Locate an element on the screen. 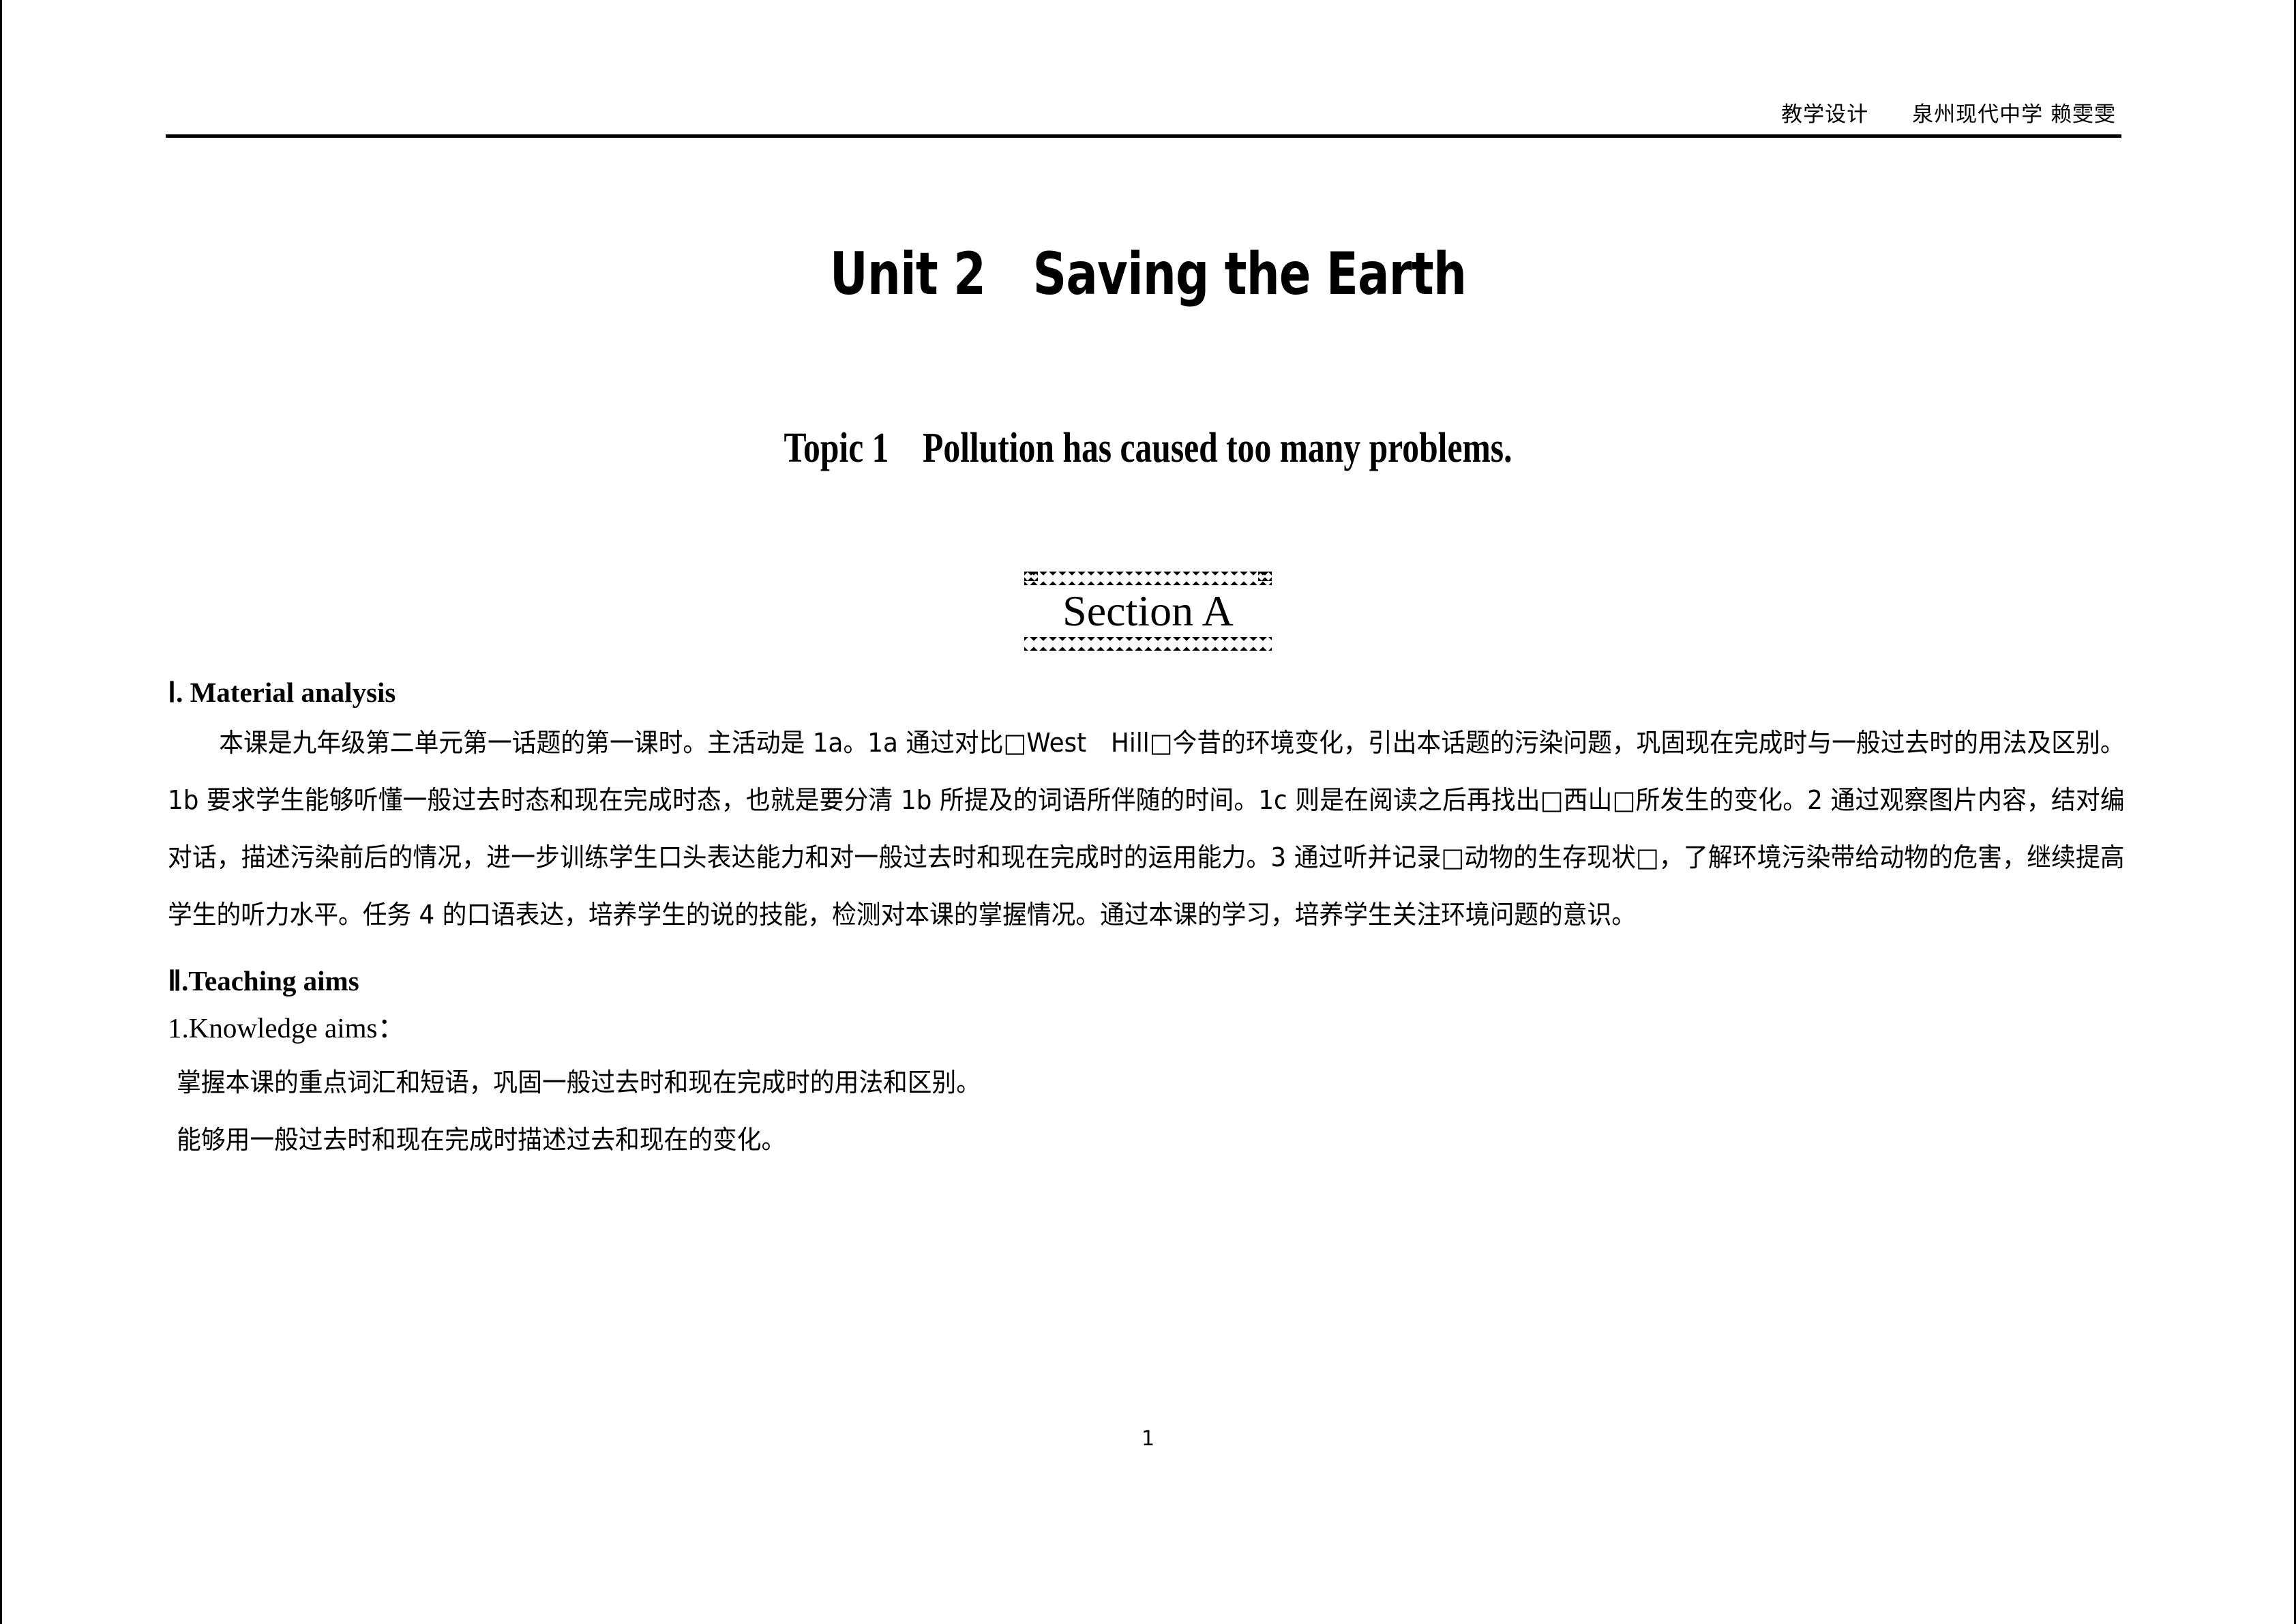  header-text: 教学设计 泉州现代中学 赖雯雯 is located at coordinates (1949, 114).